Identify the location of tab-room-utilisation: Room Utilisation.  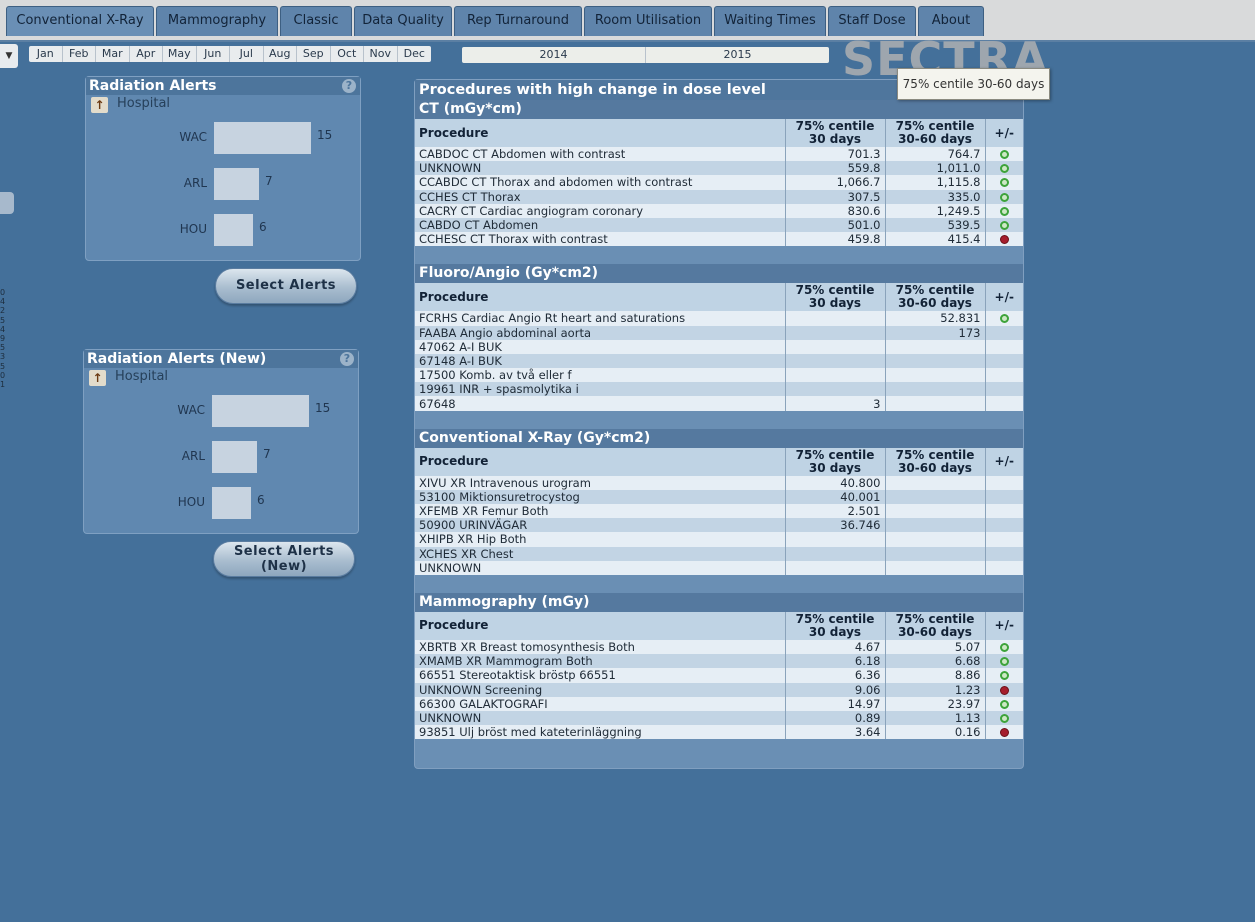
(648, 21).